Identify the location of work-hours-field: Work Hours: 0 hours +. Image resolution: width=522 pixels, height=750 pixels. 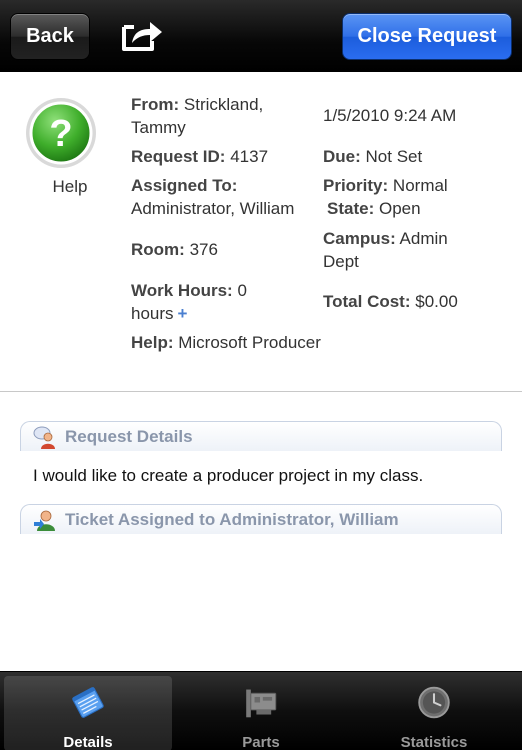
(206, 302).